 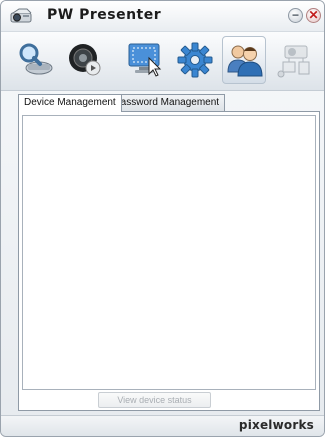 I want to click on users-icon, so click(x=245, y=61).